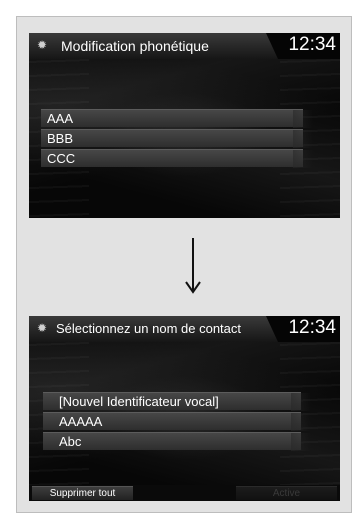 This screenshot has width=358, height=525. What do you see at coordinates (149, 328) in the screenshot?
I see `screen-title: Sélectionnez un nom de contact` at bounding box center [149, 328].